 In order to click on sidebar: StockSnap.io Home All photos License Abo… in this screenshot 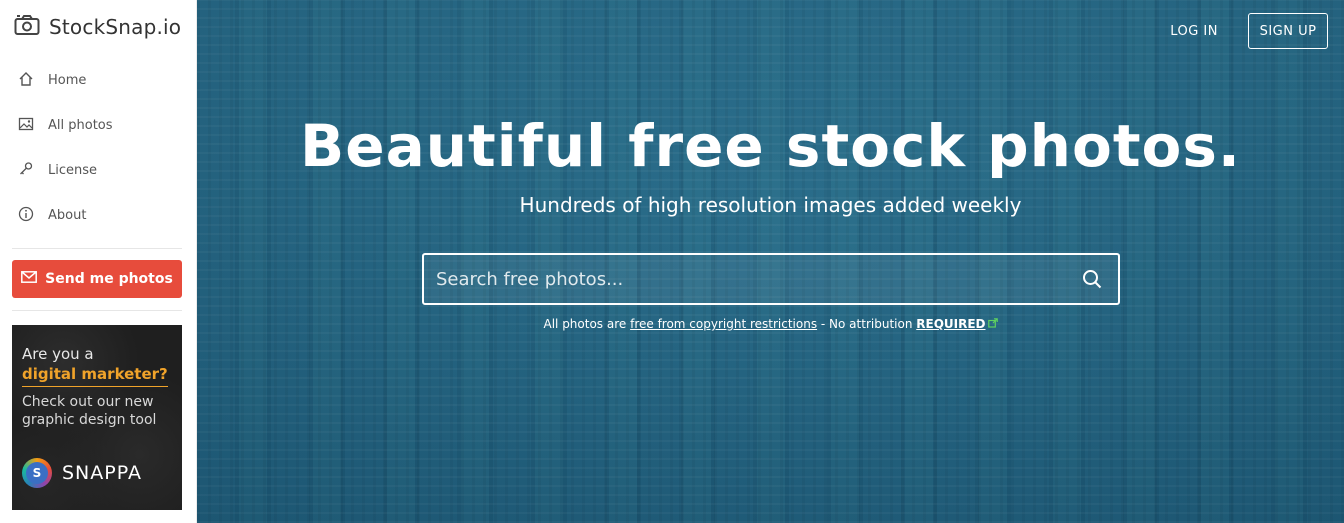, I will do `click(98, 261)`.